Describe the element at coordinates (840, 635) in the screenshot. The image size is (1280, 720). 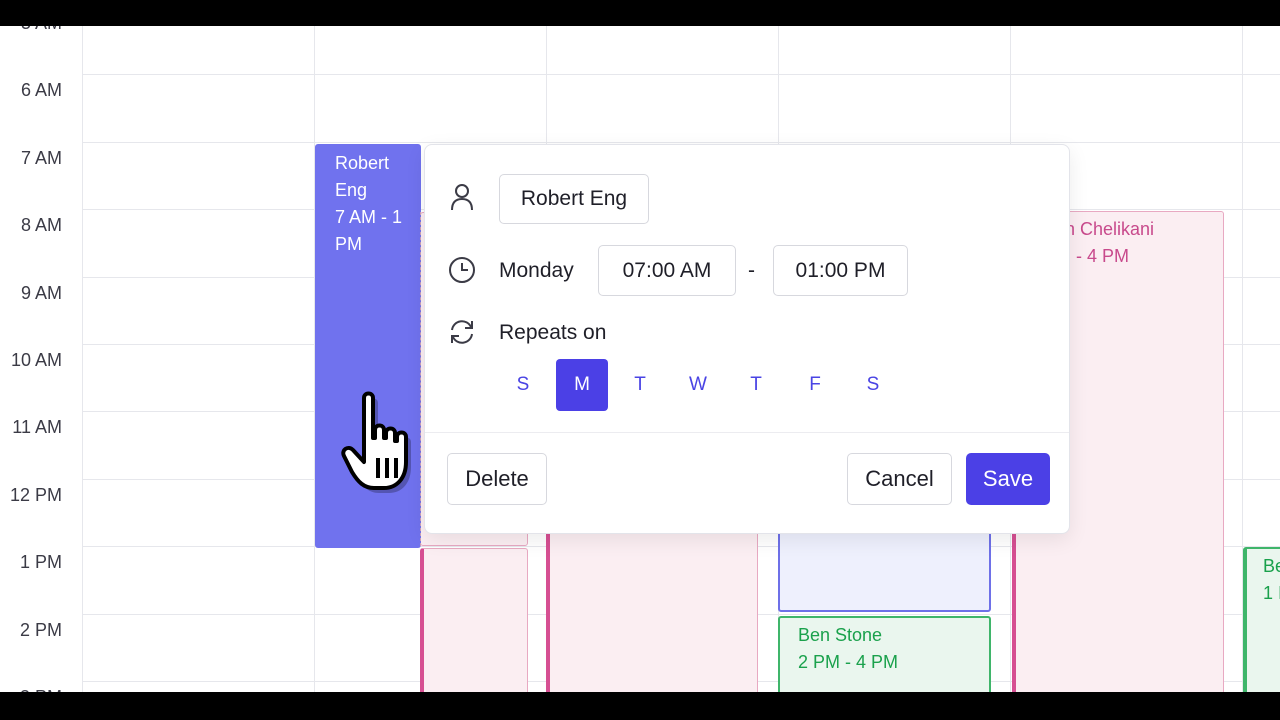
I see `event-name: Ben Stone` at that location.